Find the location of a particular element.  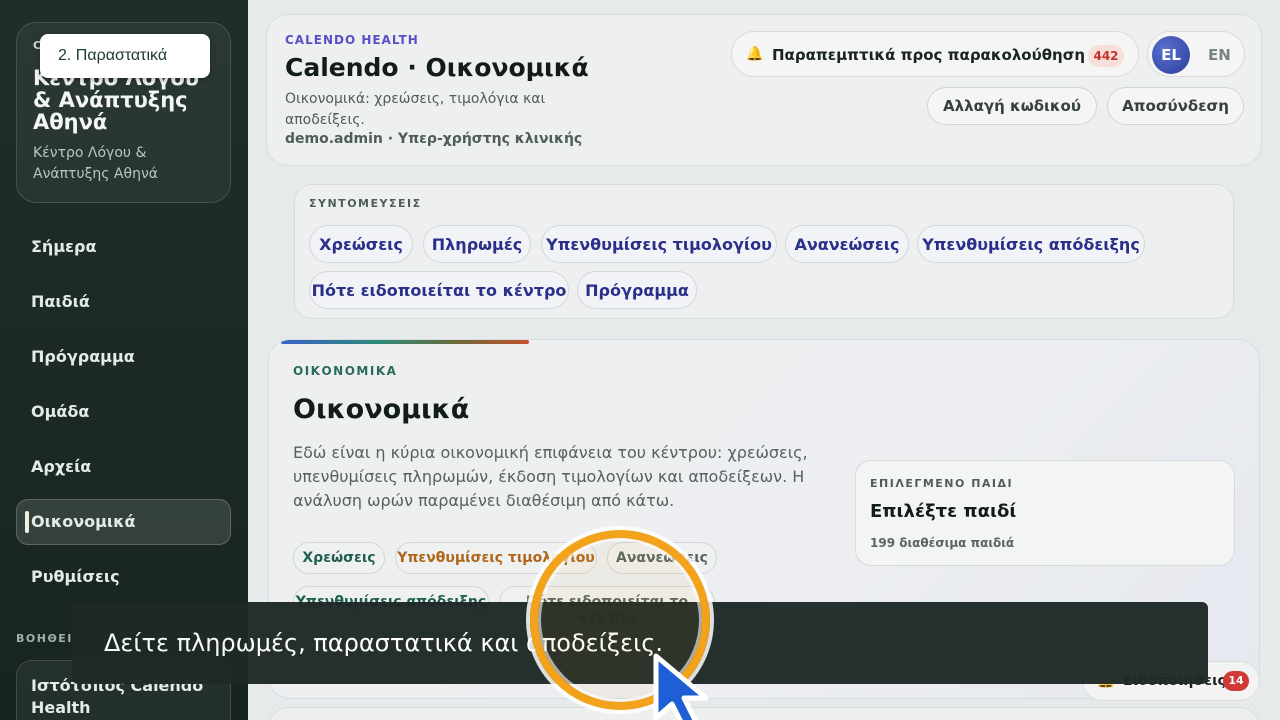

language-toggle: EL EN is located at coordinates (1196, 54).